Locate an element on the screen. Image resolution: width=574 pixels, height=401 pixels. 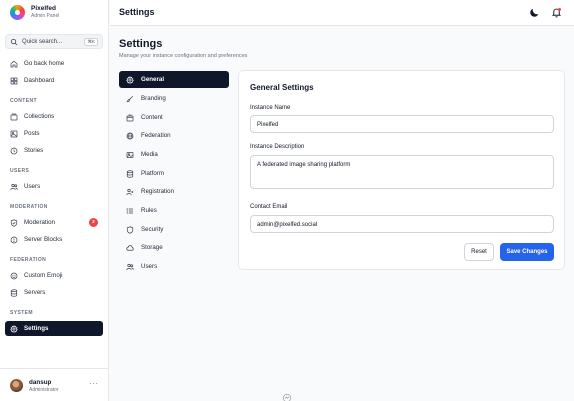
settings-nav-registration: Registration is located at coordinates (174, 191).